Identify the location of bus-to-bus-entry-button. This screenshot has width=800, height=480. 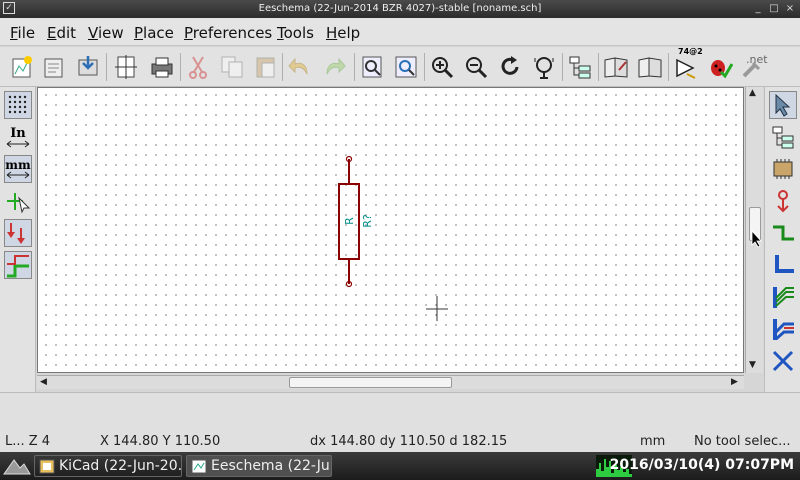
(783, 329).